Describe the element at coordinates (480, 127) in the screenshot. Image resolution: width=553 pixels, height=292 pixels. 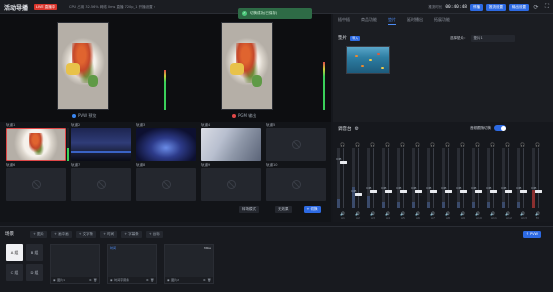
I see `follow-toggle-label: 音频跟随切换` at that location.